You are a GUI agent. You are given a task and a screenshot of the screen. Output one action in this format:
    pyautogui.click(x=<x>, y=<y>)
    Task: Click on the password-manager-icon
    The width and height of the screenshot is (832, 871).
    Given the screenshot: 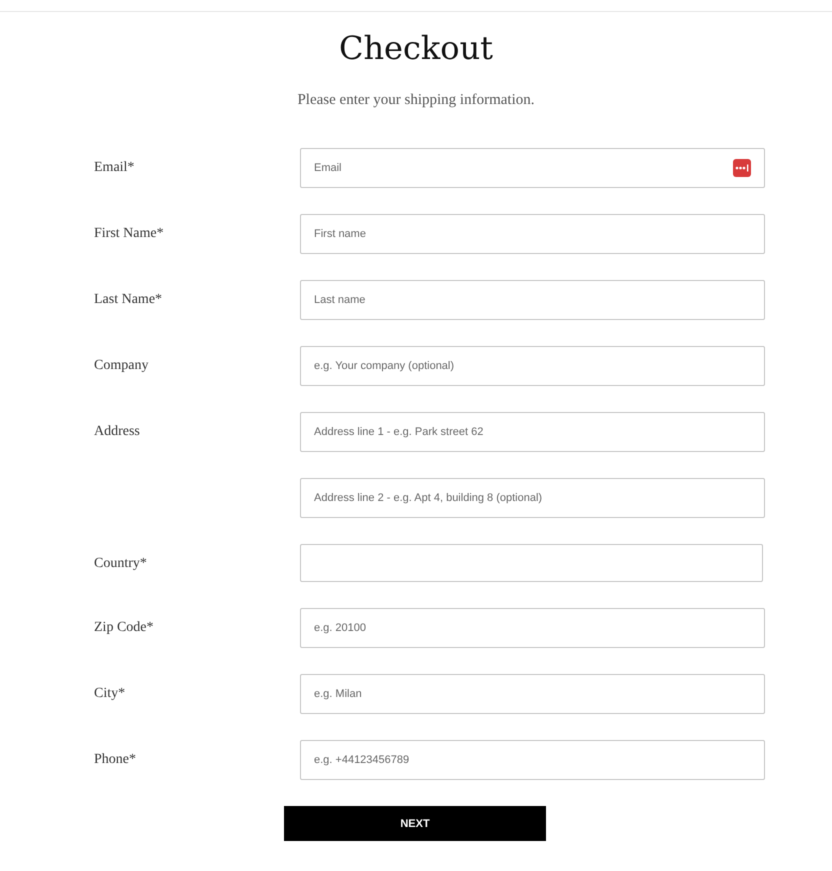 What is the action you would take?
    pyautogui.click(x=742, y=168)
    